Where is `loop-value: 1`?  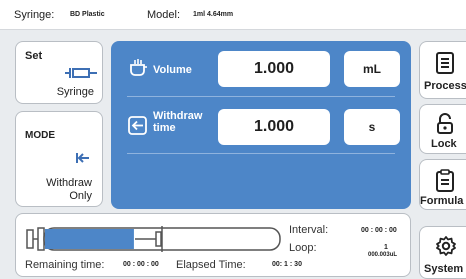 loop-value: 1 is located at coordinates (386, 247).